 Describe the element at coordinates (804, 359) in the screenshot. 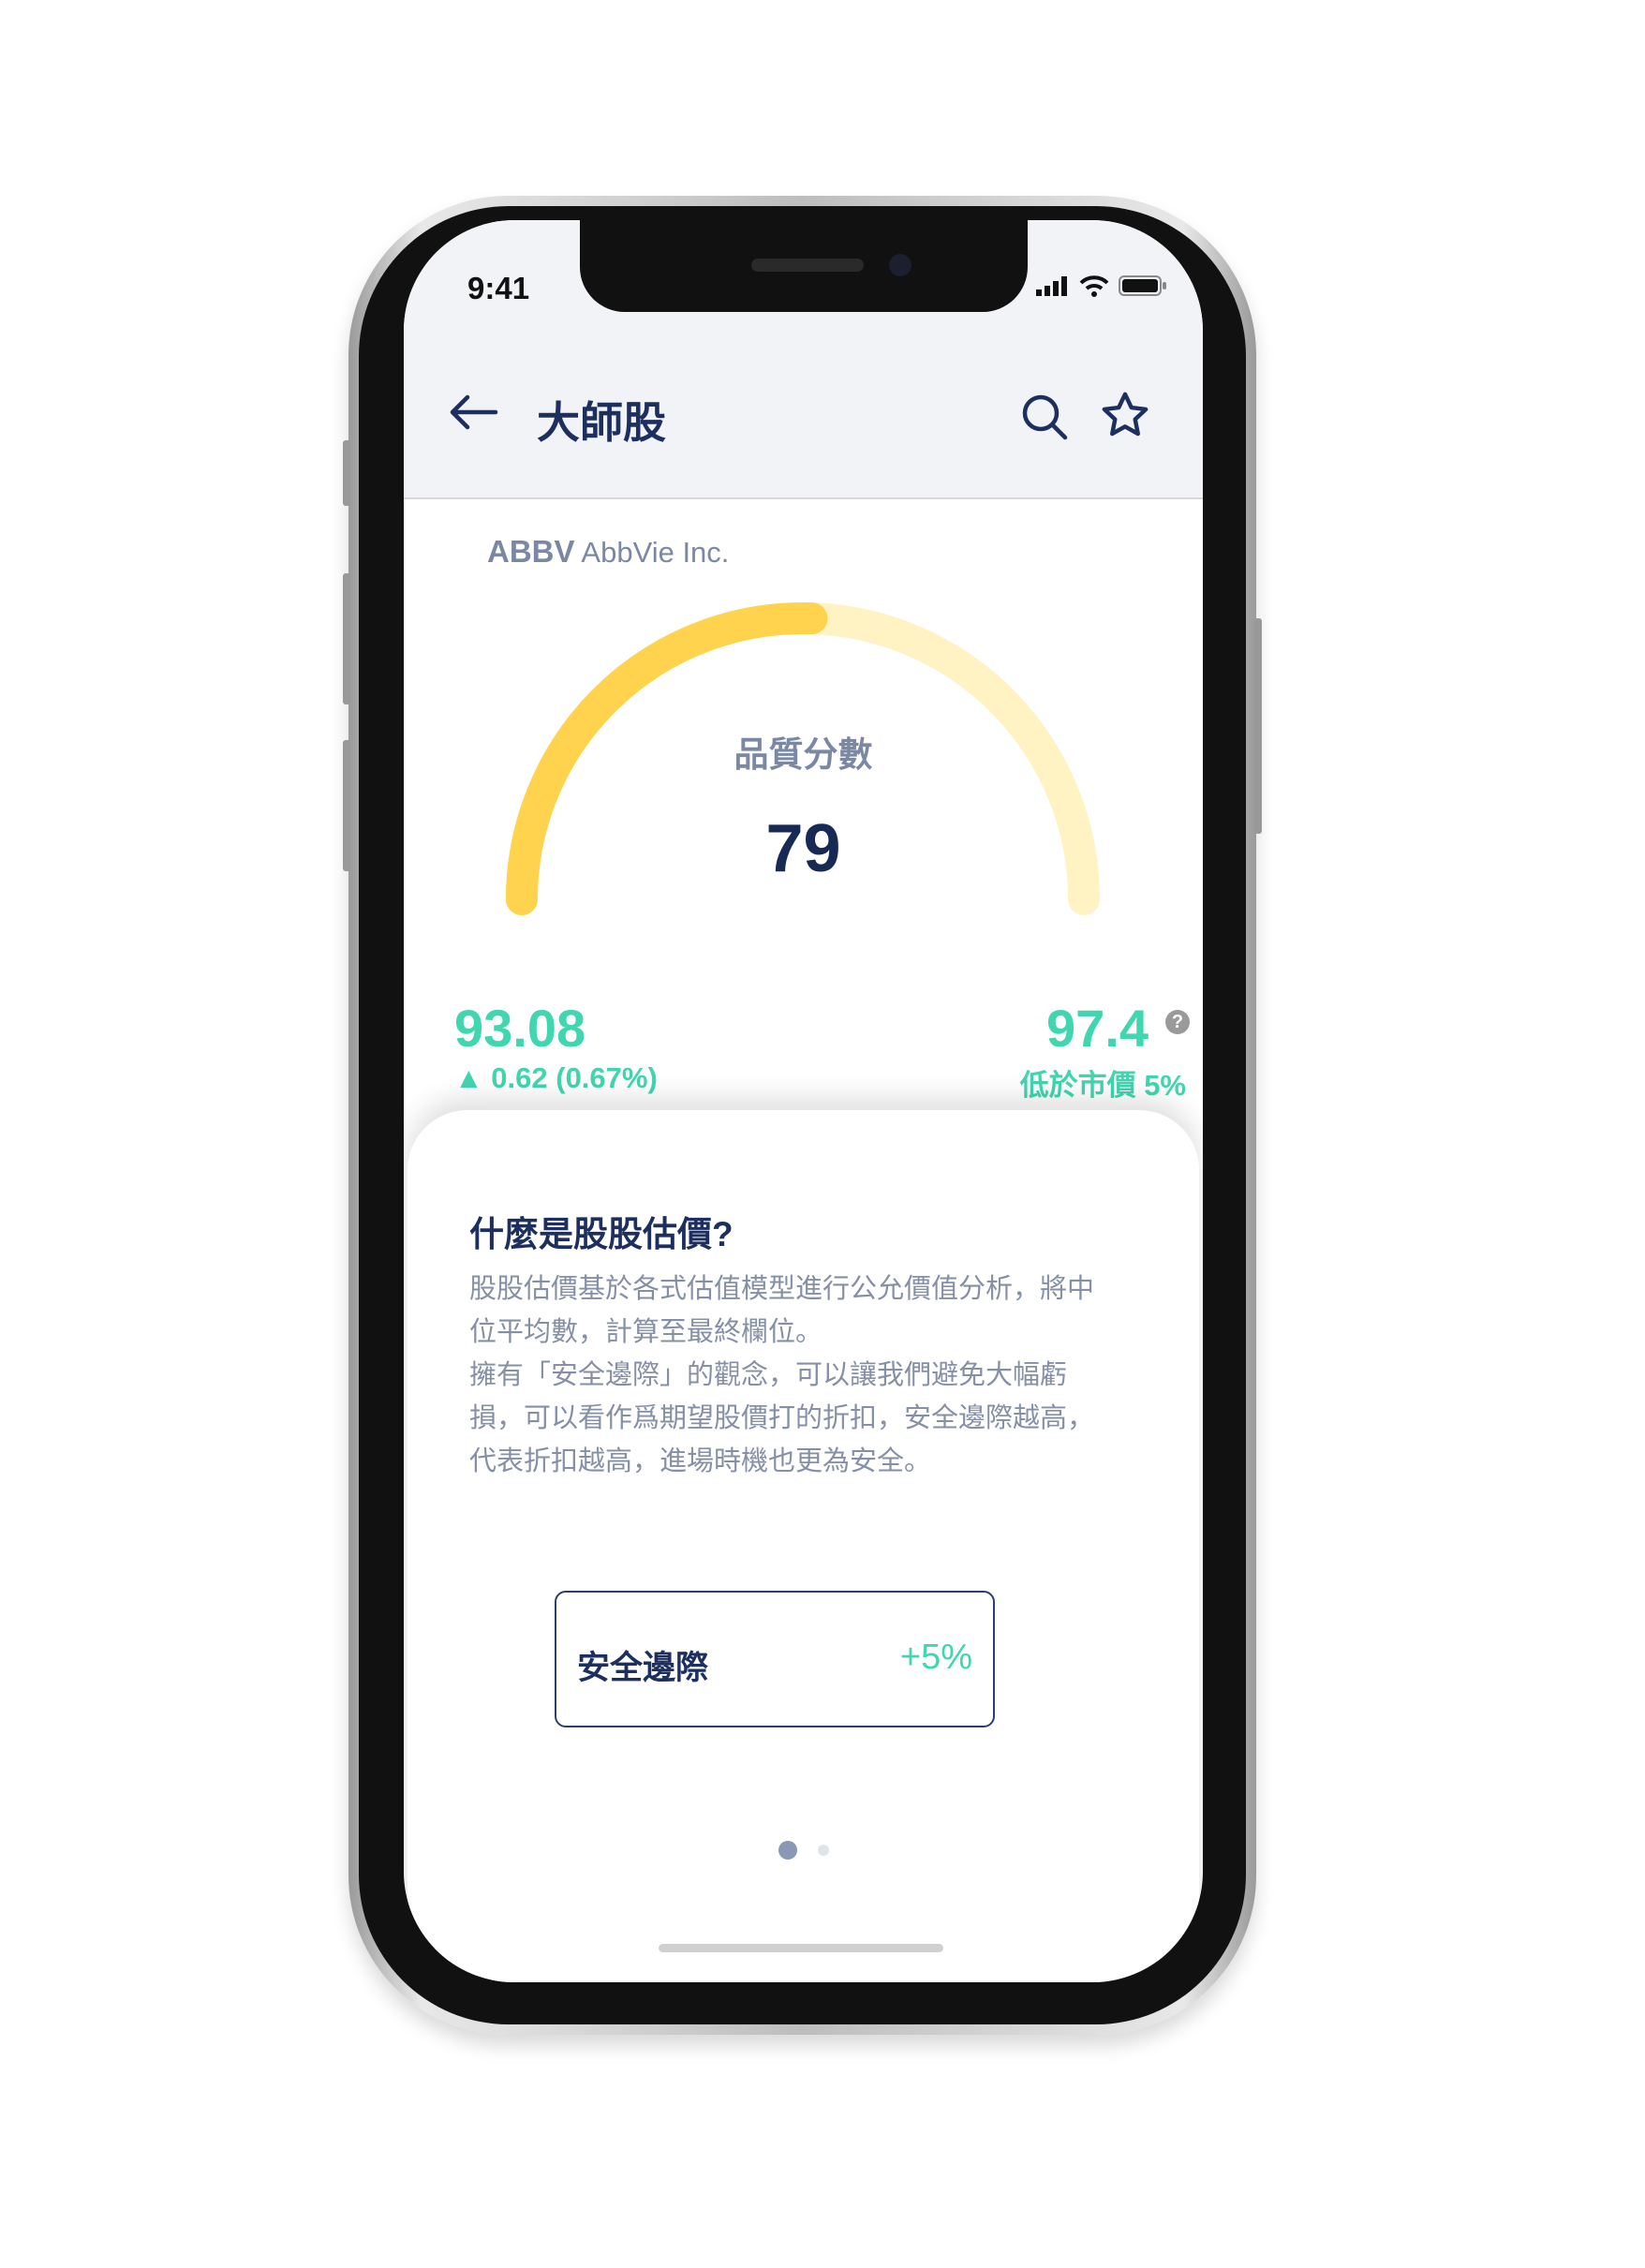

I see `app-header: 9:41 大師股` at that location.